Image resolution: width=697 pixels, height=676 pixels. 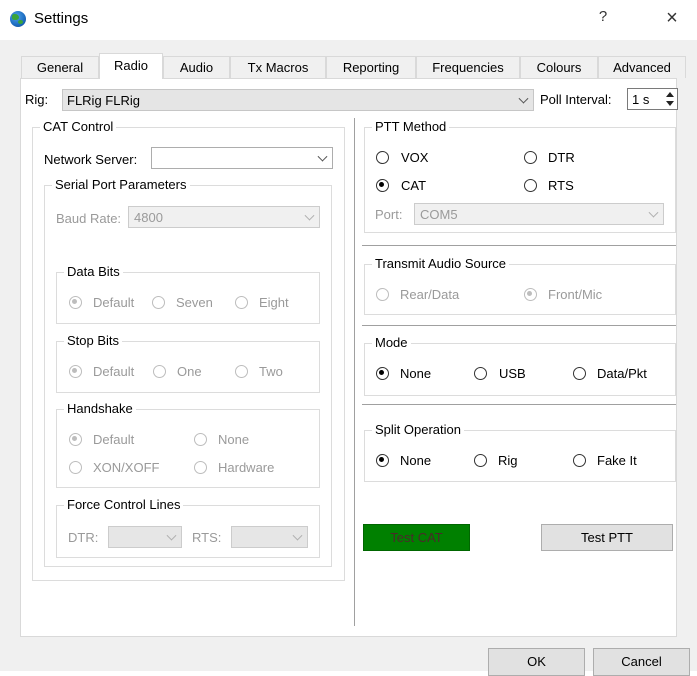 I want to click on cancel-button: Cancel, so click(x=641, y=662).